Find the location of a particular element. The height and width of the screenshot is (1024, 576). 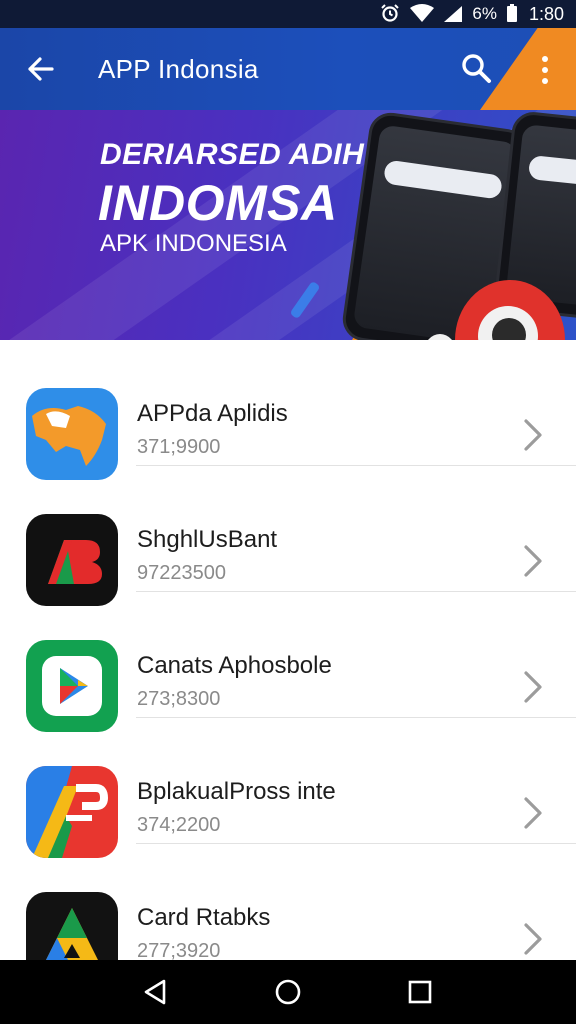

app-name: Canats Aphosbole is located at coordinates (234, 665).